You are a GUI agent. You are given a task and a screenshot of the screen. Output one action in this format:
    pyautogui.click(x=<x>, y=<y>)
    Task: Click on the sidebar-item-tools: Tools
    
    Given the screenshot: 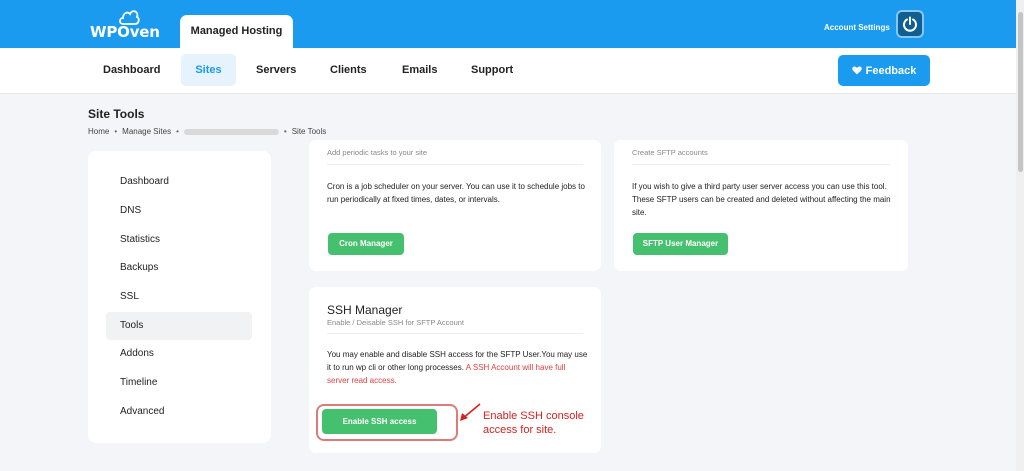 What is the action you would take?
    pyautogui.click(x=179, y=326)
    